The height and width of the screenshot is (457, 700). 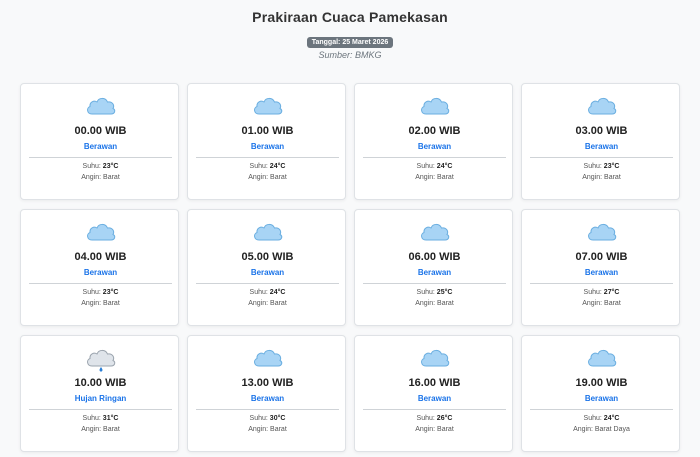 I want to click on forecast-card: 04.00 WIB Berawan Suhu: 23°C Angin: Barat, so click(x=99, y=267).